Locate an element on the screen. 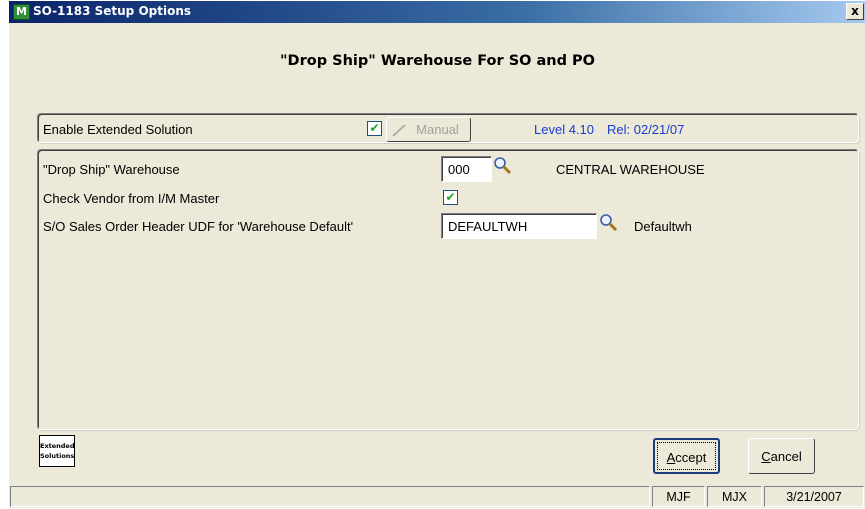 Image resolution: width=865 pixels, height=509 pixels. udf-input: DEFAULTWH is located at coordinates (519, 226).